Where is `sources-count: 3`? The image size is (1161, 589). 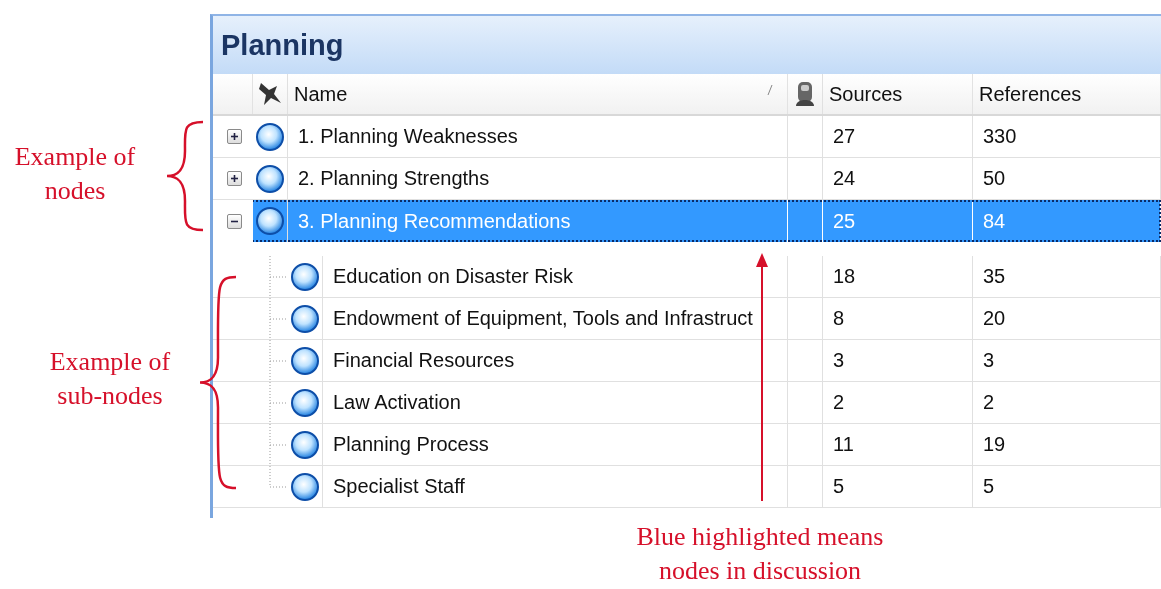
sources-count: 3 is located at coordinates (898, 360).